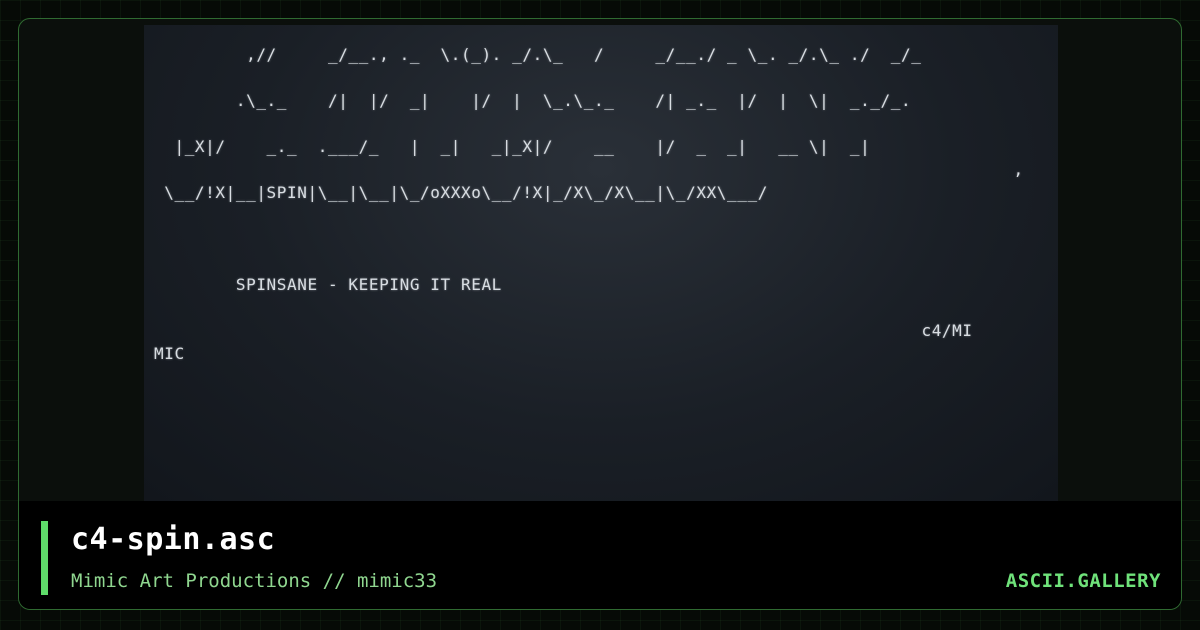 The image size is (1200, 630). Describe the element at coordinates (254, 581) in the screenshot. I see `author-subtitle: Mimic Art Productions // mimic33` at that location.